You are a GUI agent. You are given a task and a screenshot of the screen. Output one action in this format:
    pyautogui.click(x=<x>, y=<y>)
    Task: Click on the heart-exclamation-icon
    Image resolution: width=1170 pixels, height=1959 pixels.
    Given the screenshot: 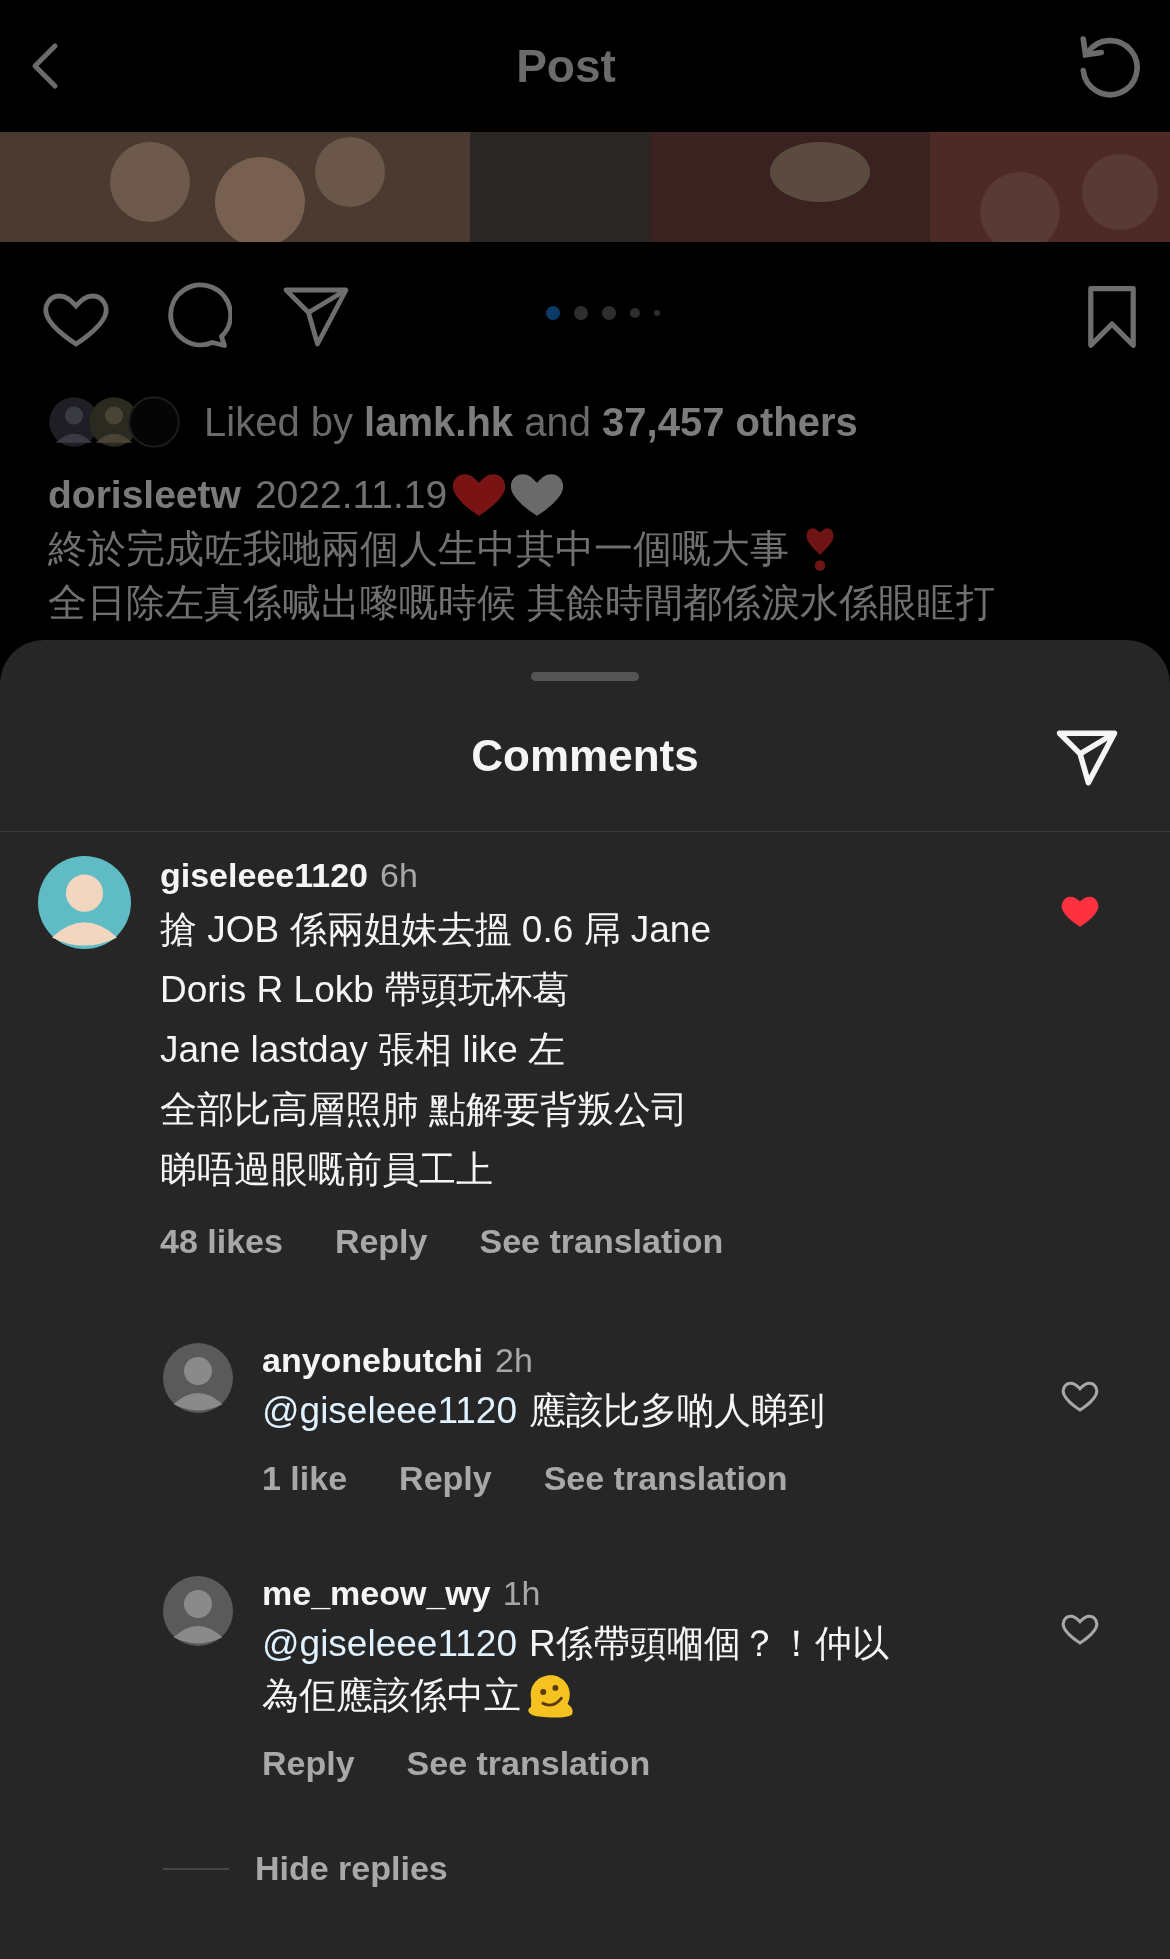 What is the action you would take?
    pyautogui.click(x=820, y=549)
    